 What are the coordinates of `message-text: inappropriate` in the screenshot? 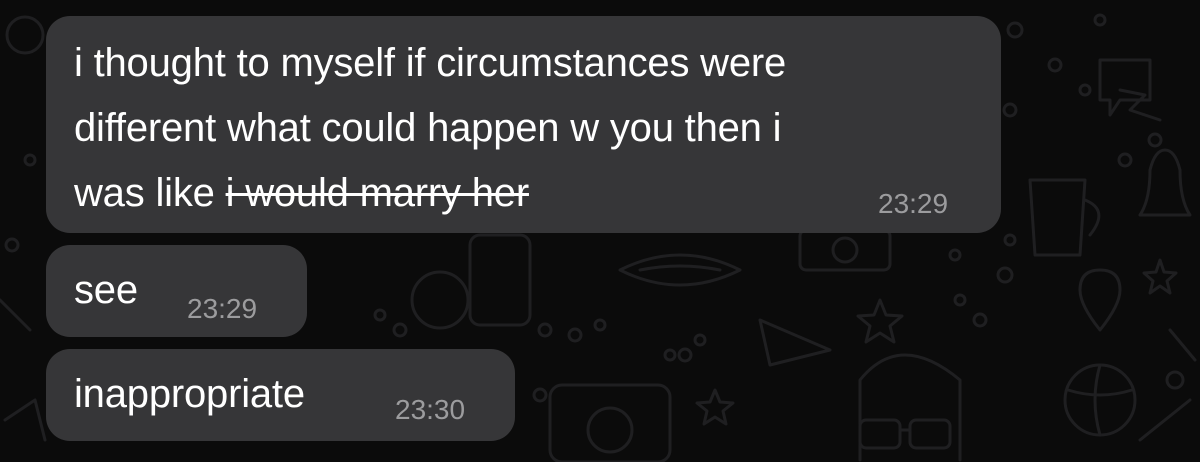 It's located at (189, 394).